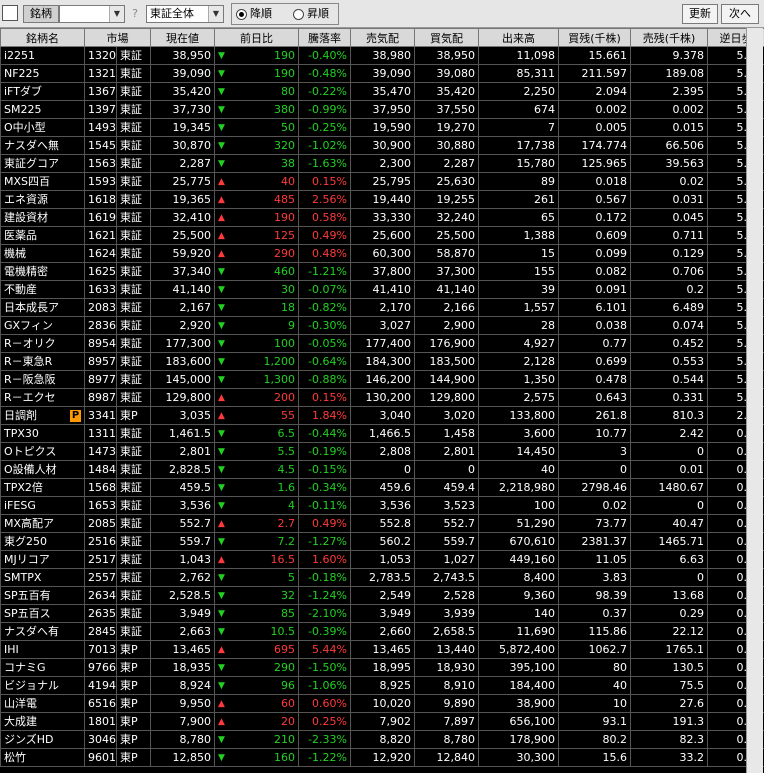 The image size is (764, 773). I want to click on stock-name-cell: ナスダへ有, so click(42, 631).